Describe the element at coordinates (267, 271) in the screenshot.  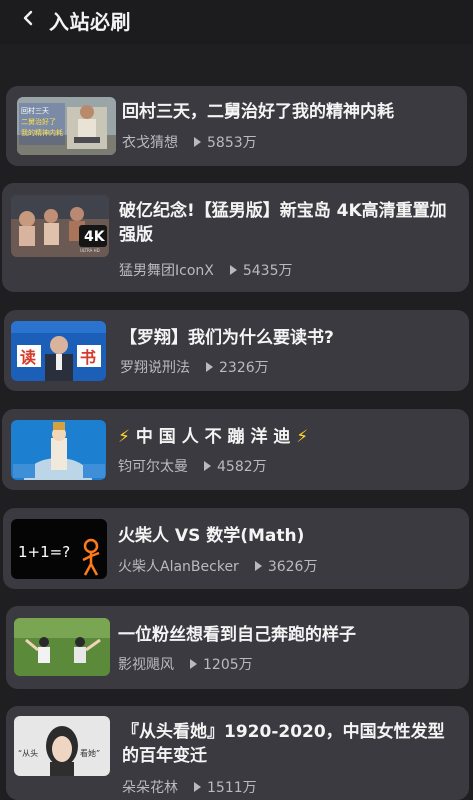
I see `view-count: 5435万` at that location.